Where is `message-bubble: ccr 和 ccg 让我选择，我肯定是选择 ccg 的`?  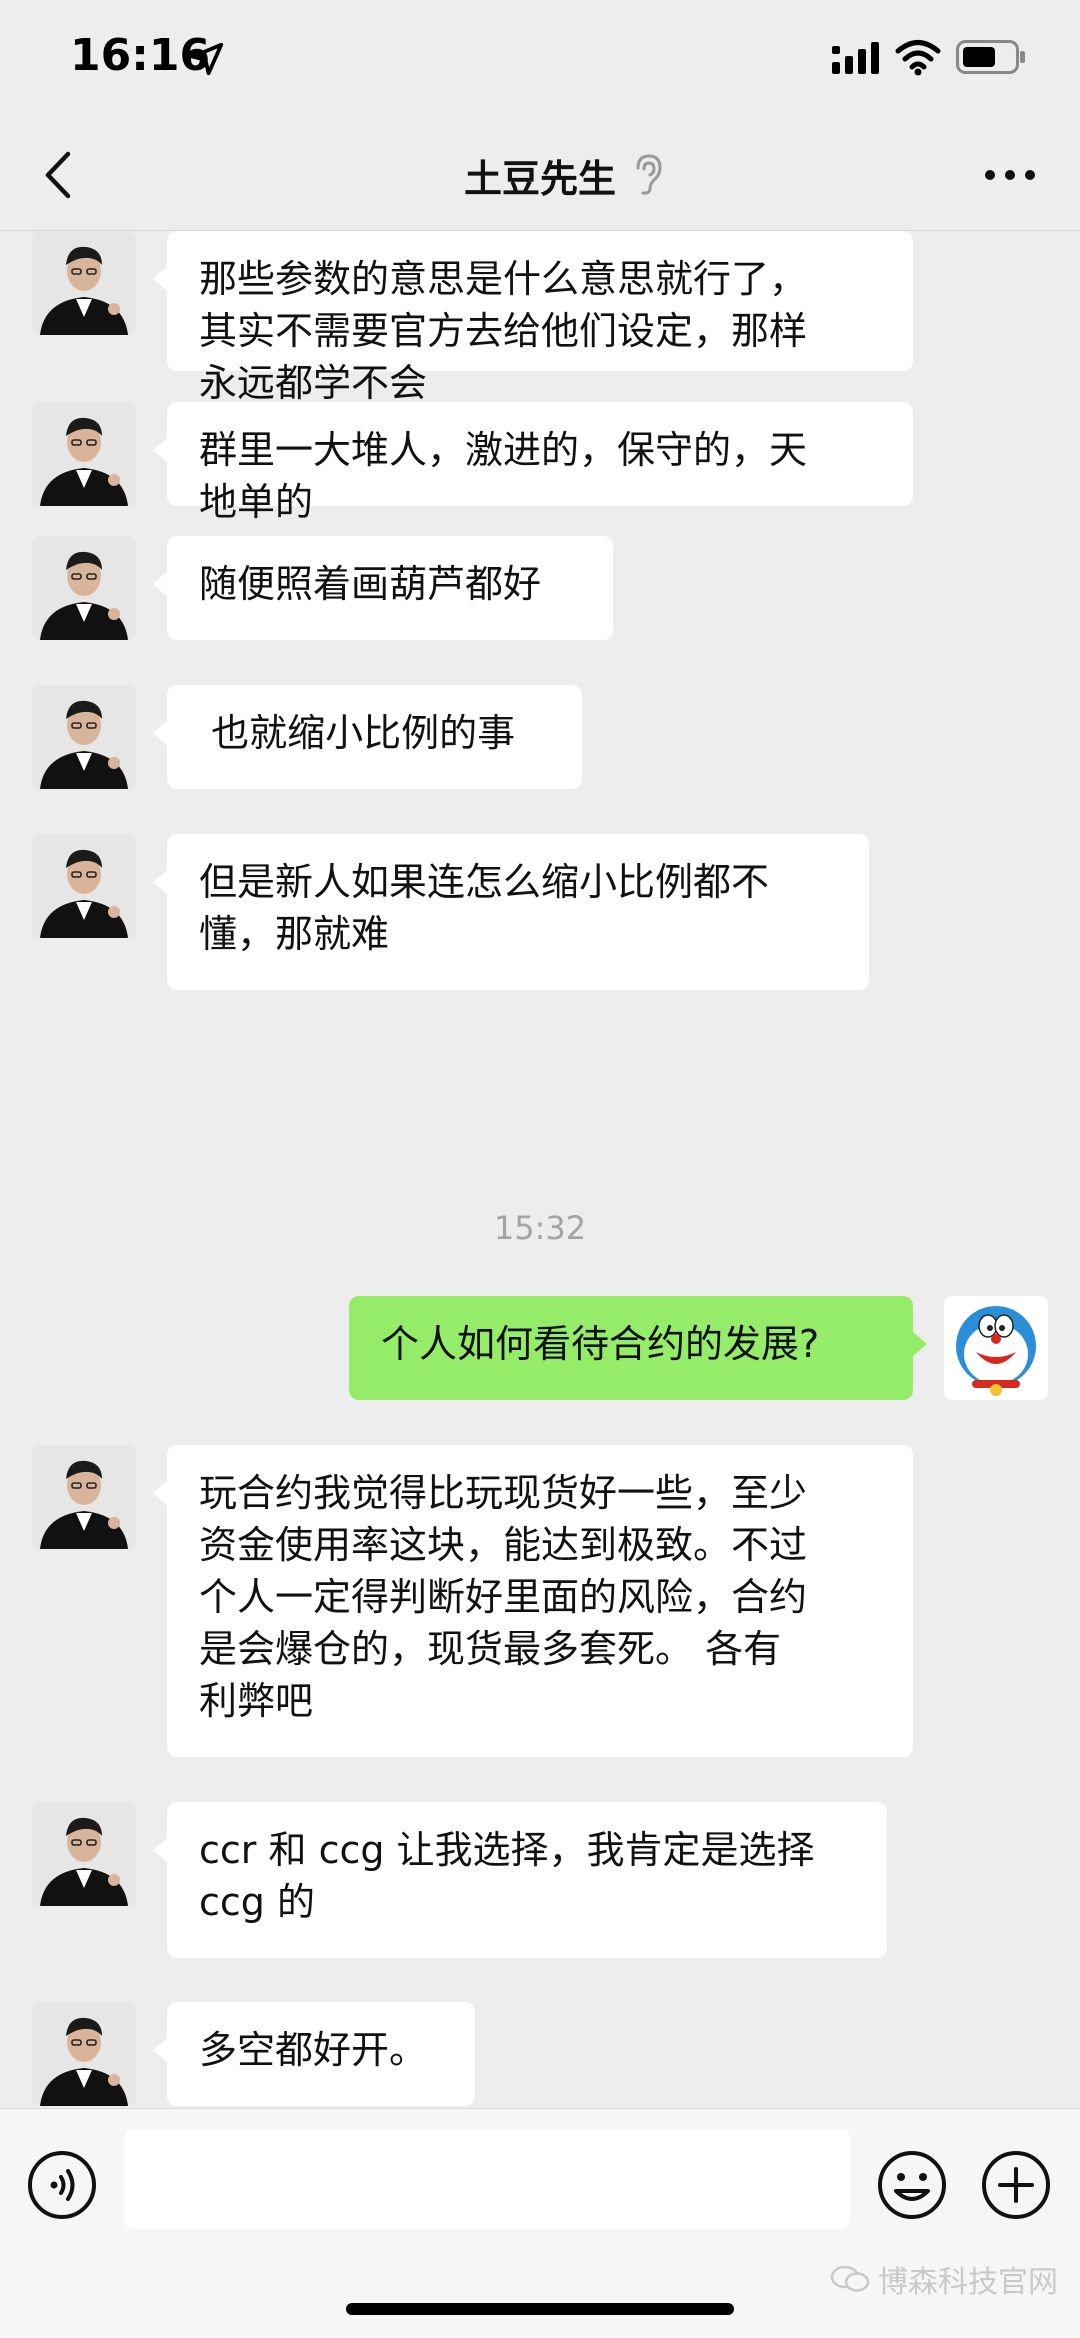
message-bubble: ccr 和 ccg 让我选择，我肯定是选择 ccg 的 is located at coordinates (520, 1880).